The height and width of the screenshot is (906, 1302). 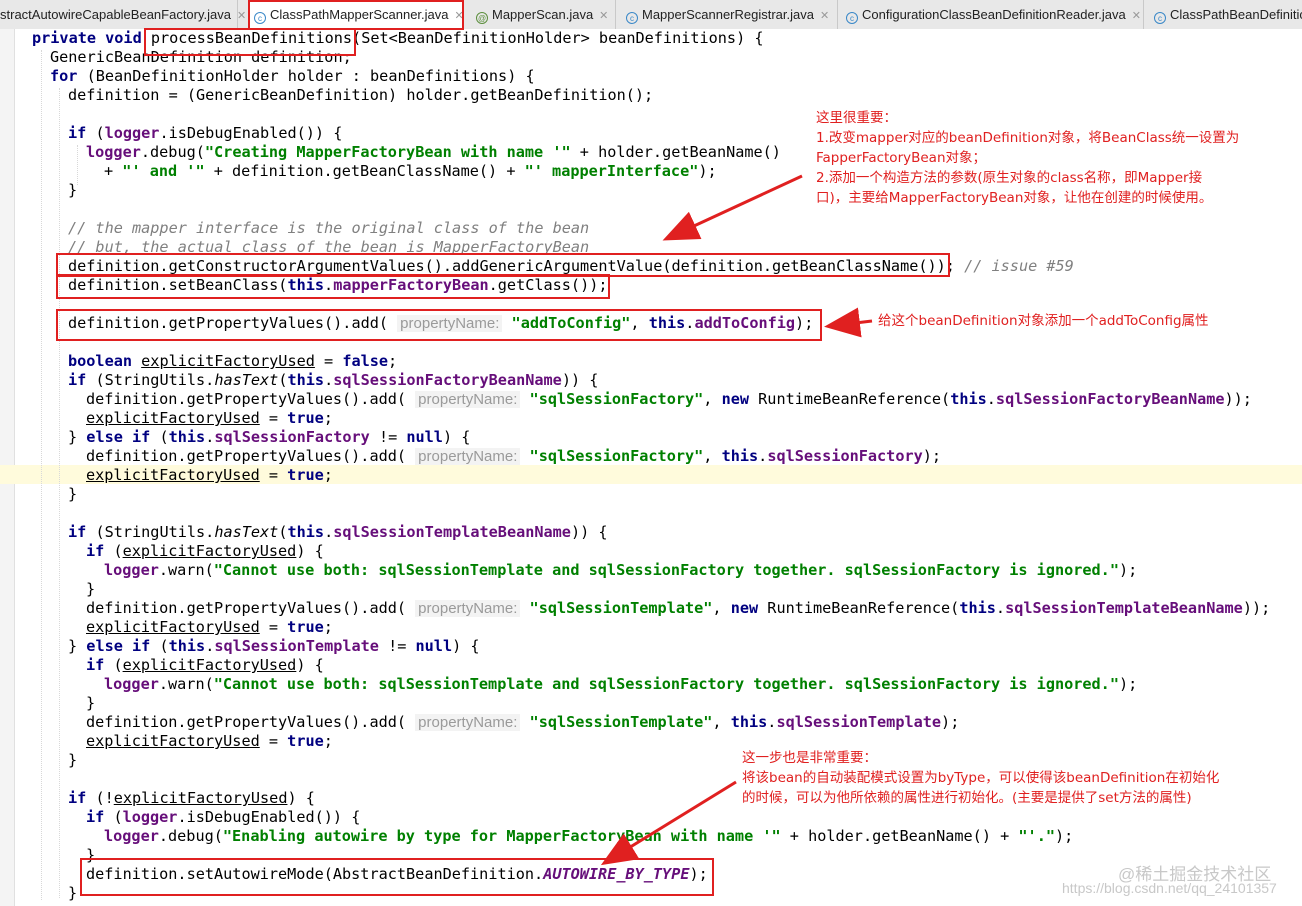 I want to click on arrow-to-add-to-config, so click(x=848, y=322).